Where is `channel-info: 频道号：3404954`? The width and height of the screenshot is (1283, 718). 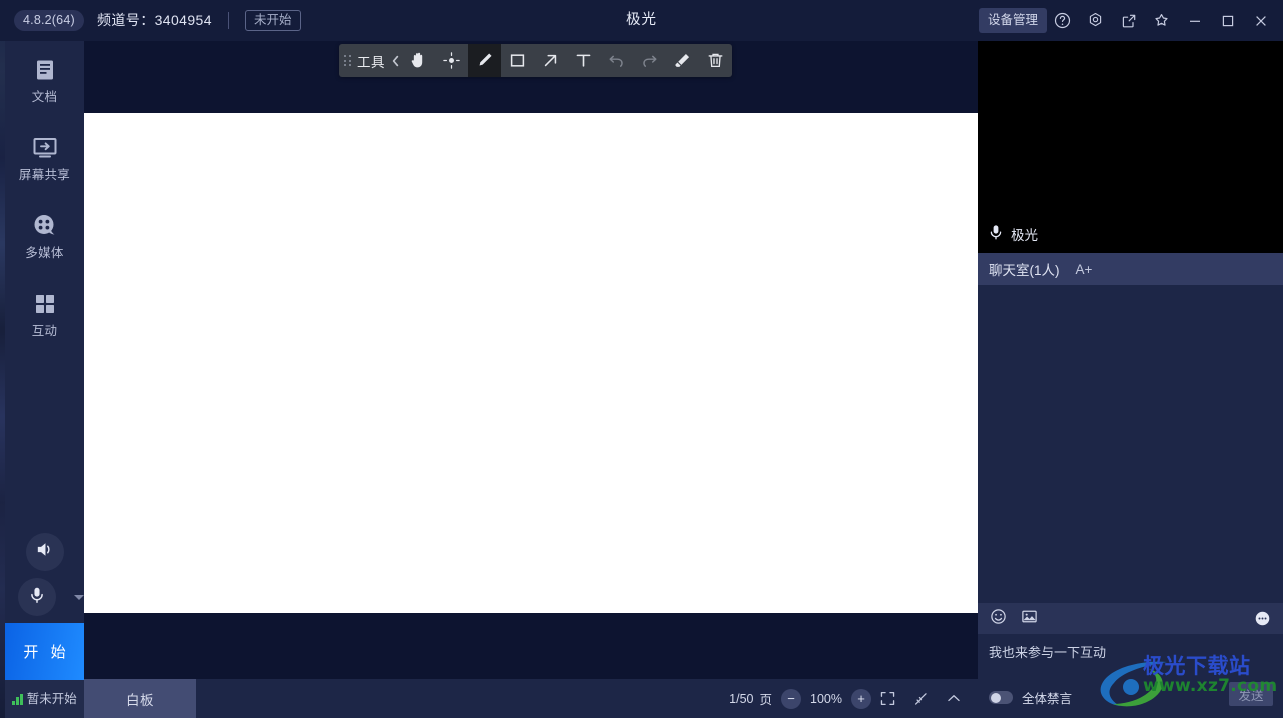 channel-info: 频道号：3404954 is located at coordinates (154, 20).